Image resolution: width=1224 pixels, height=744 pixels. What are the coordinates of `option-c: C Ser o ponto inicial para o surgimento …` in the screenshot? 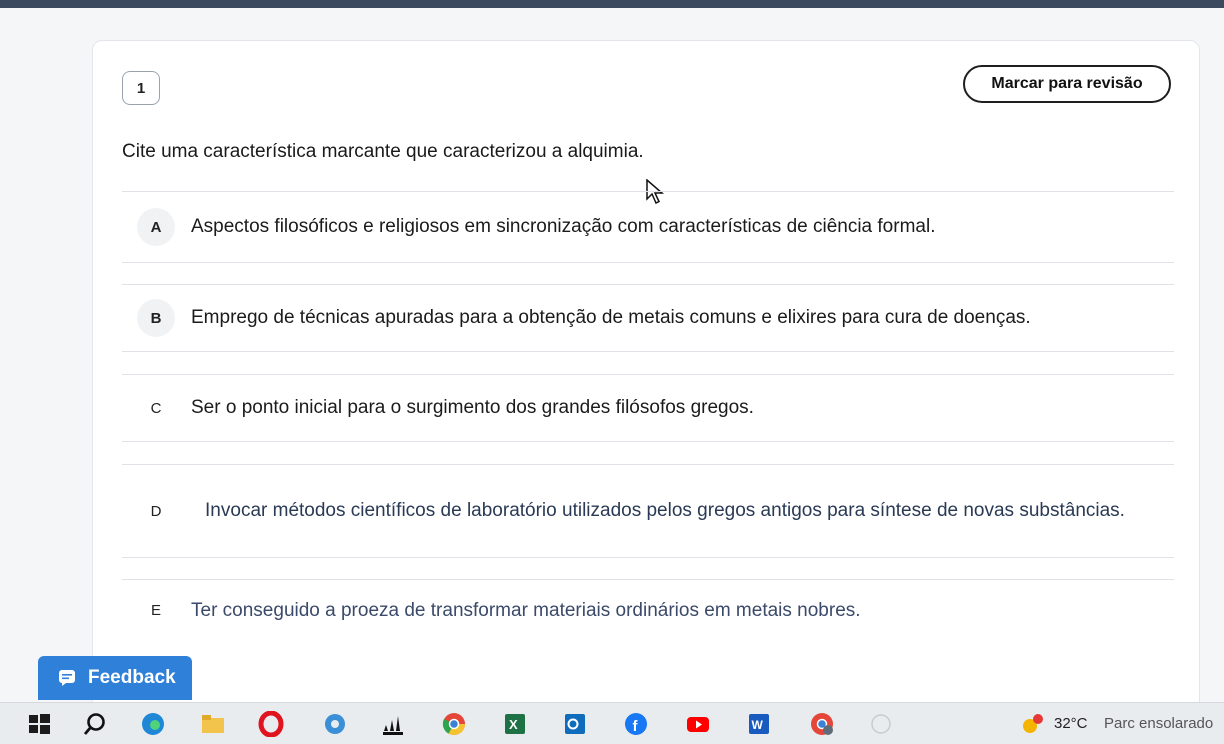 It's located at (648, 408).